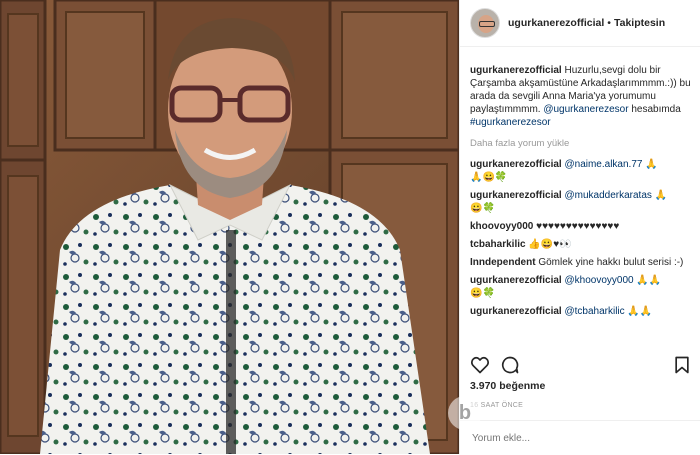  I want to click on following-button: Takiptesin, so click(639, 23).